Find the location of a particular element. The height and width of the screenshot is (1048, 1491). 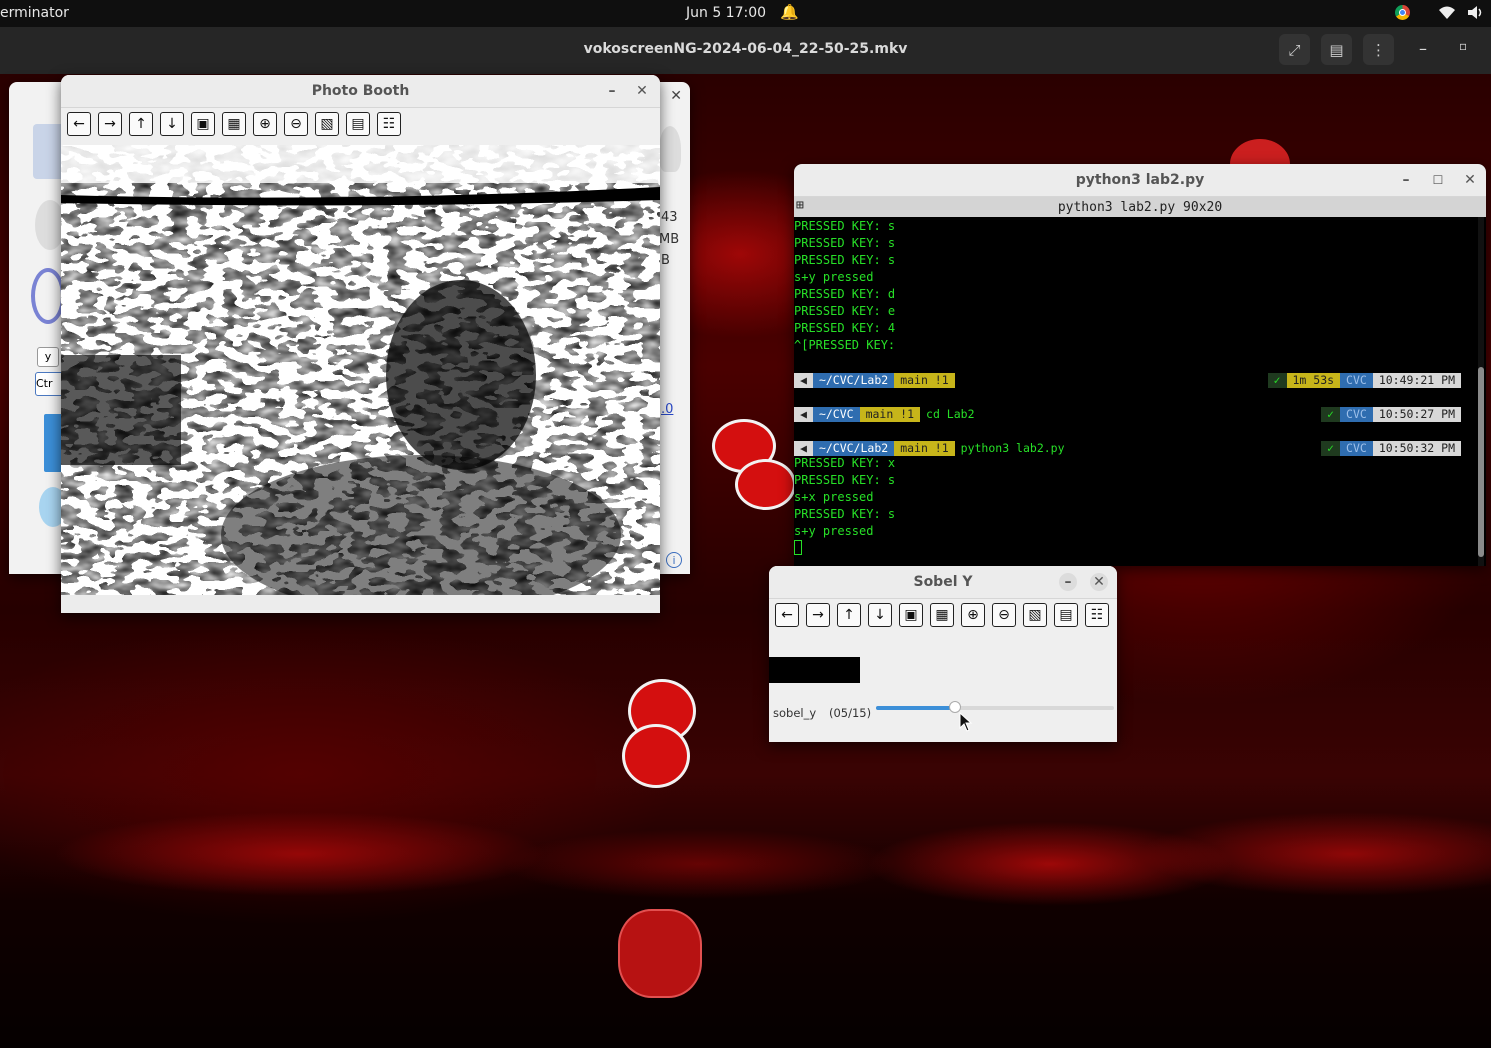

output-line: s+x pressed is located at coordinates (834, 497).